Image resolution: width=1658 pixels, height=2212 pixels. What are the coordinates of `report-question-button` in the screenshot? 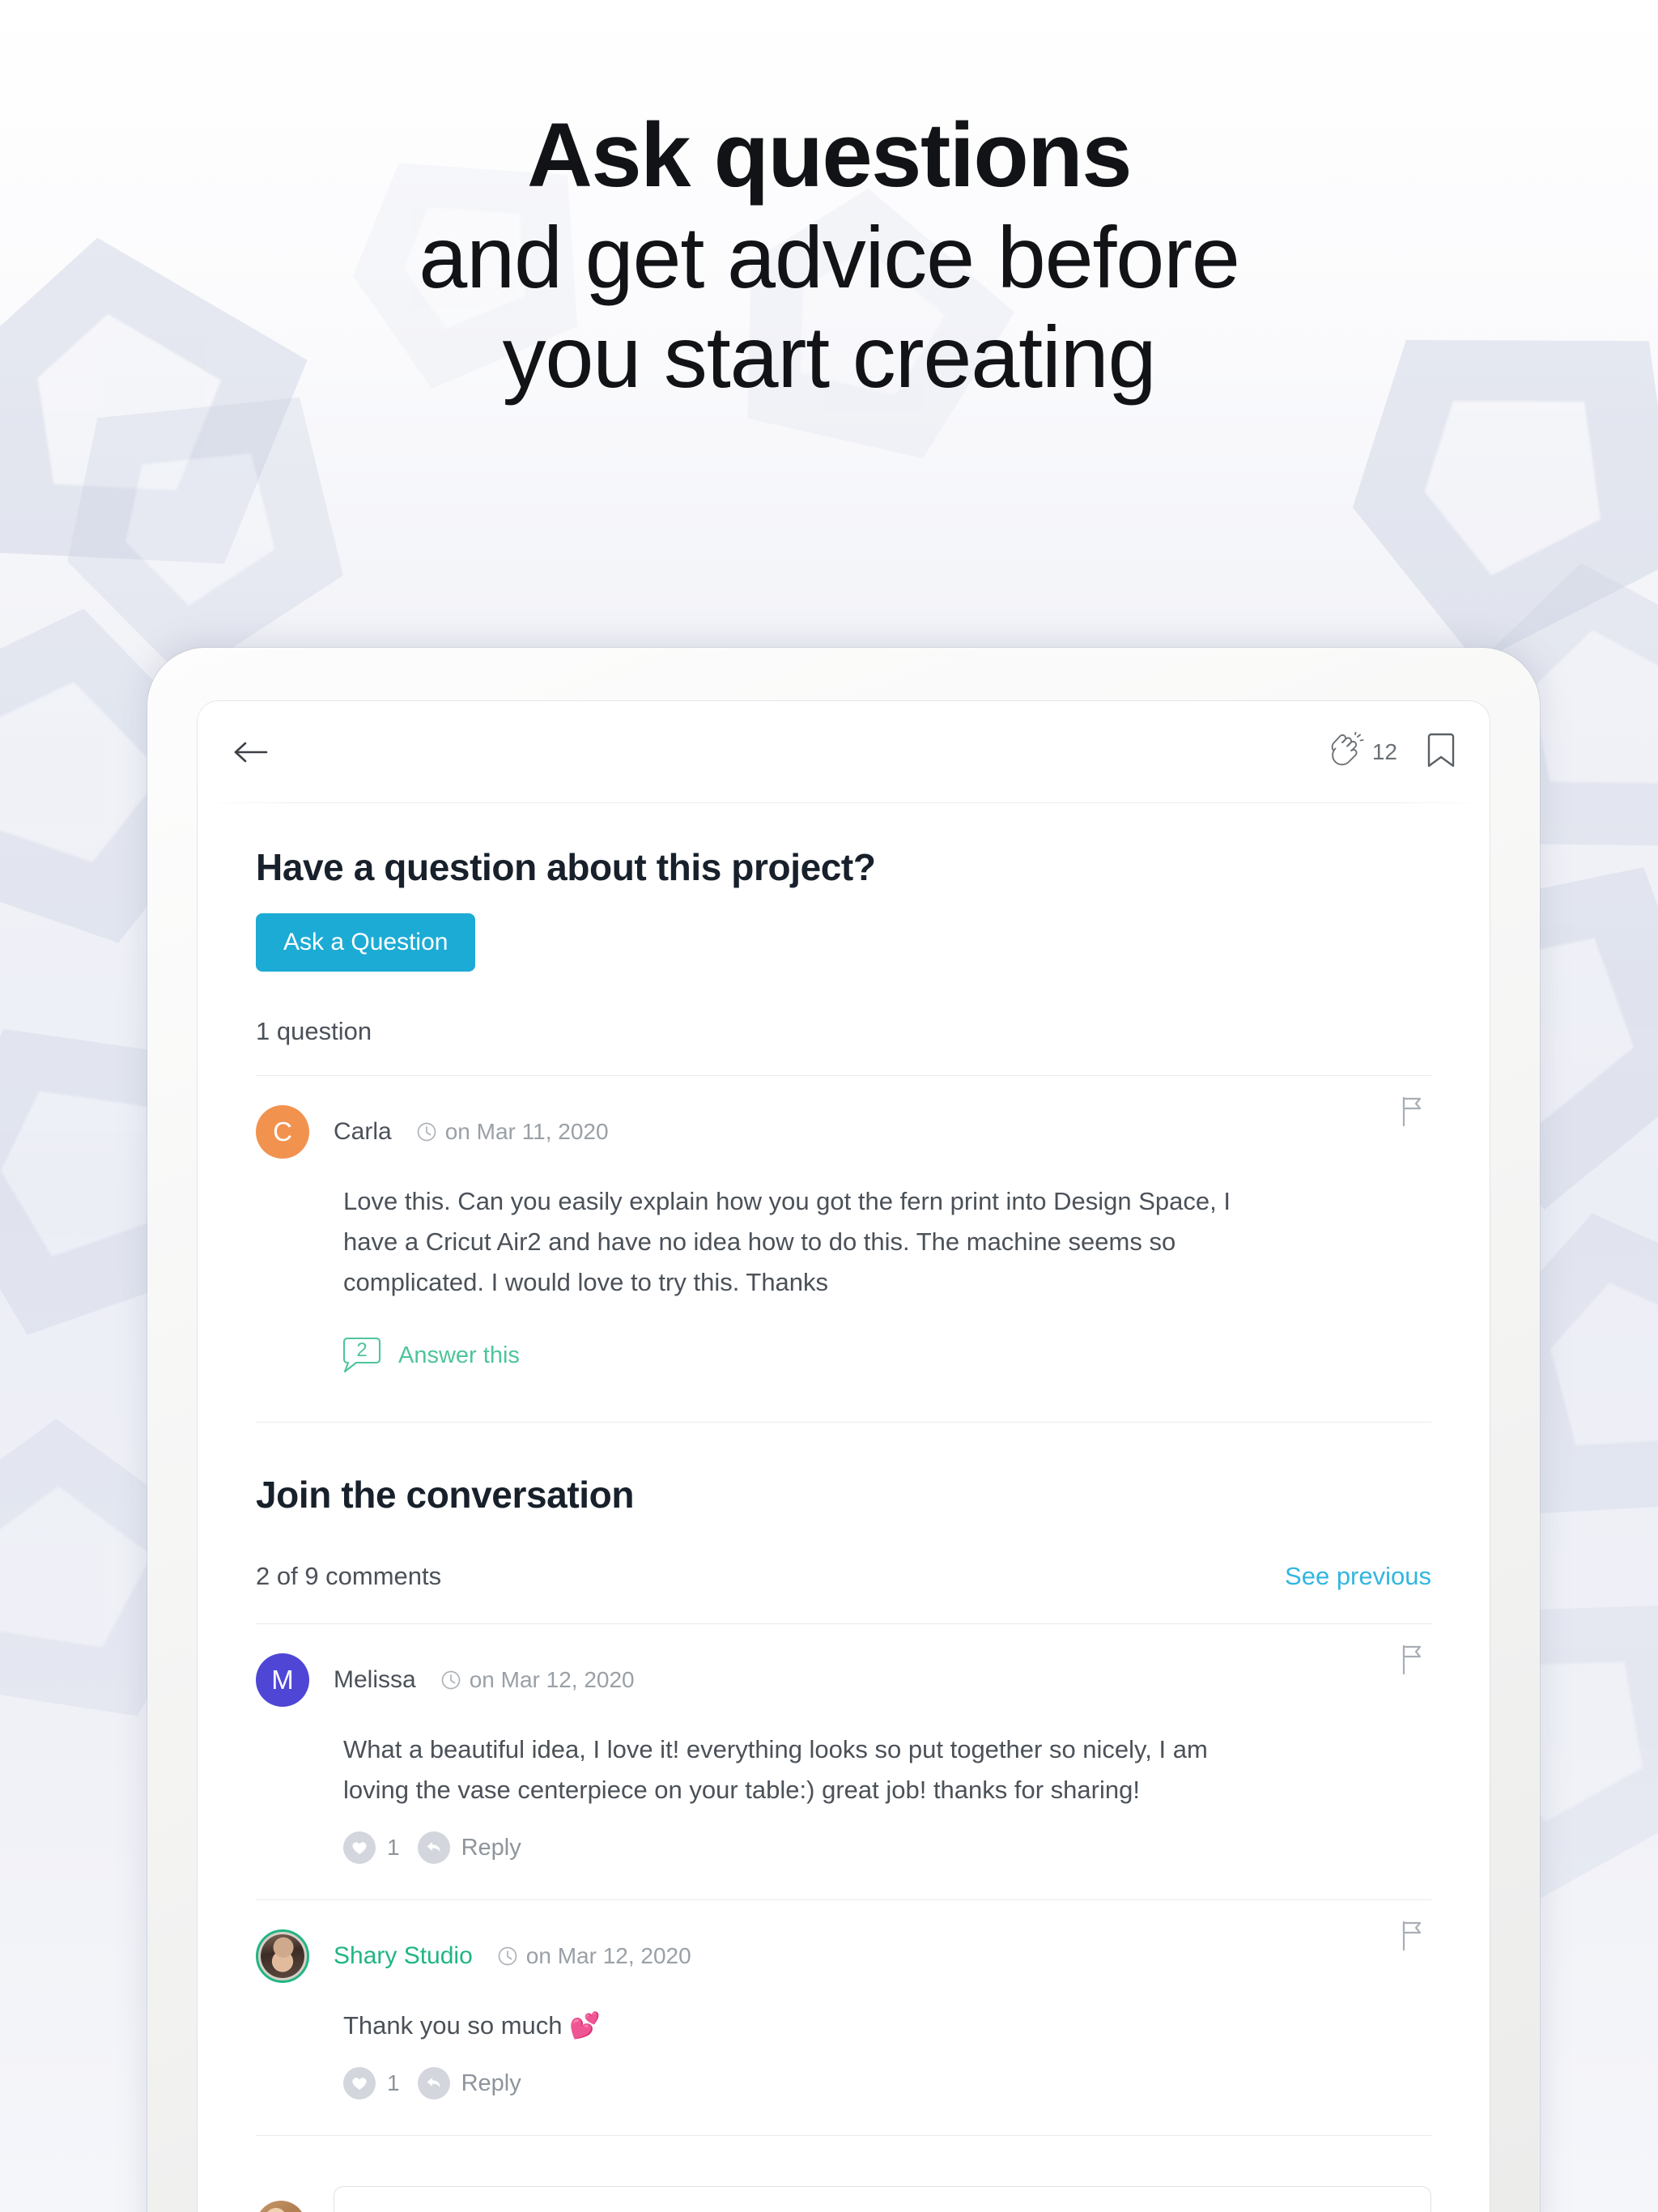 It's located at (1412, 1113).